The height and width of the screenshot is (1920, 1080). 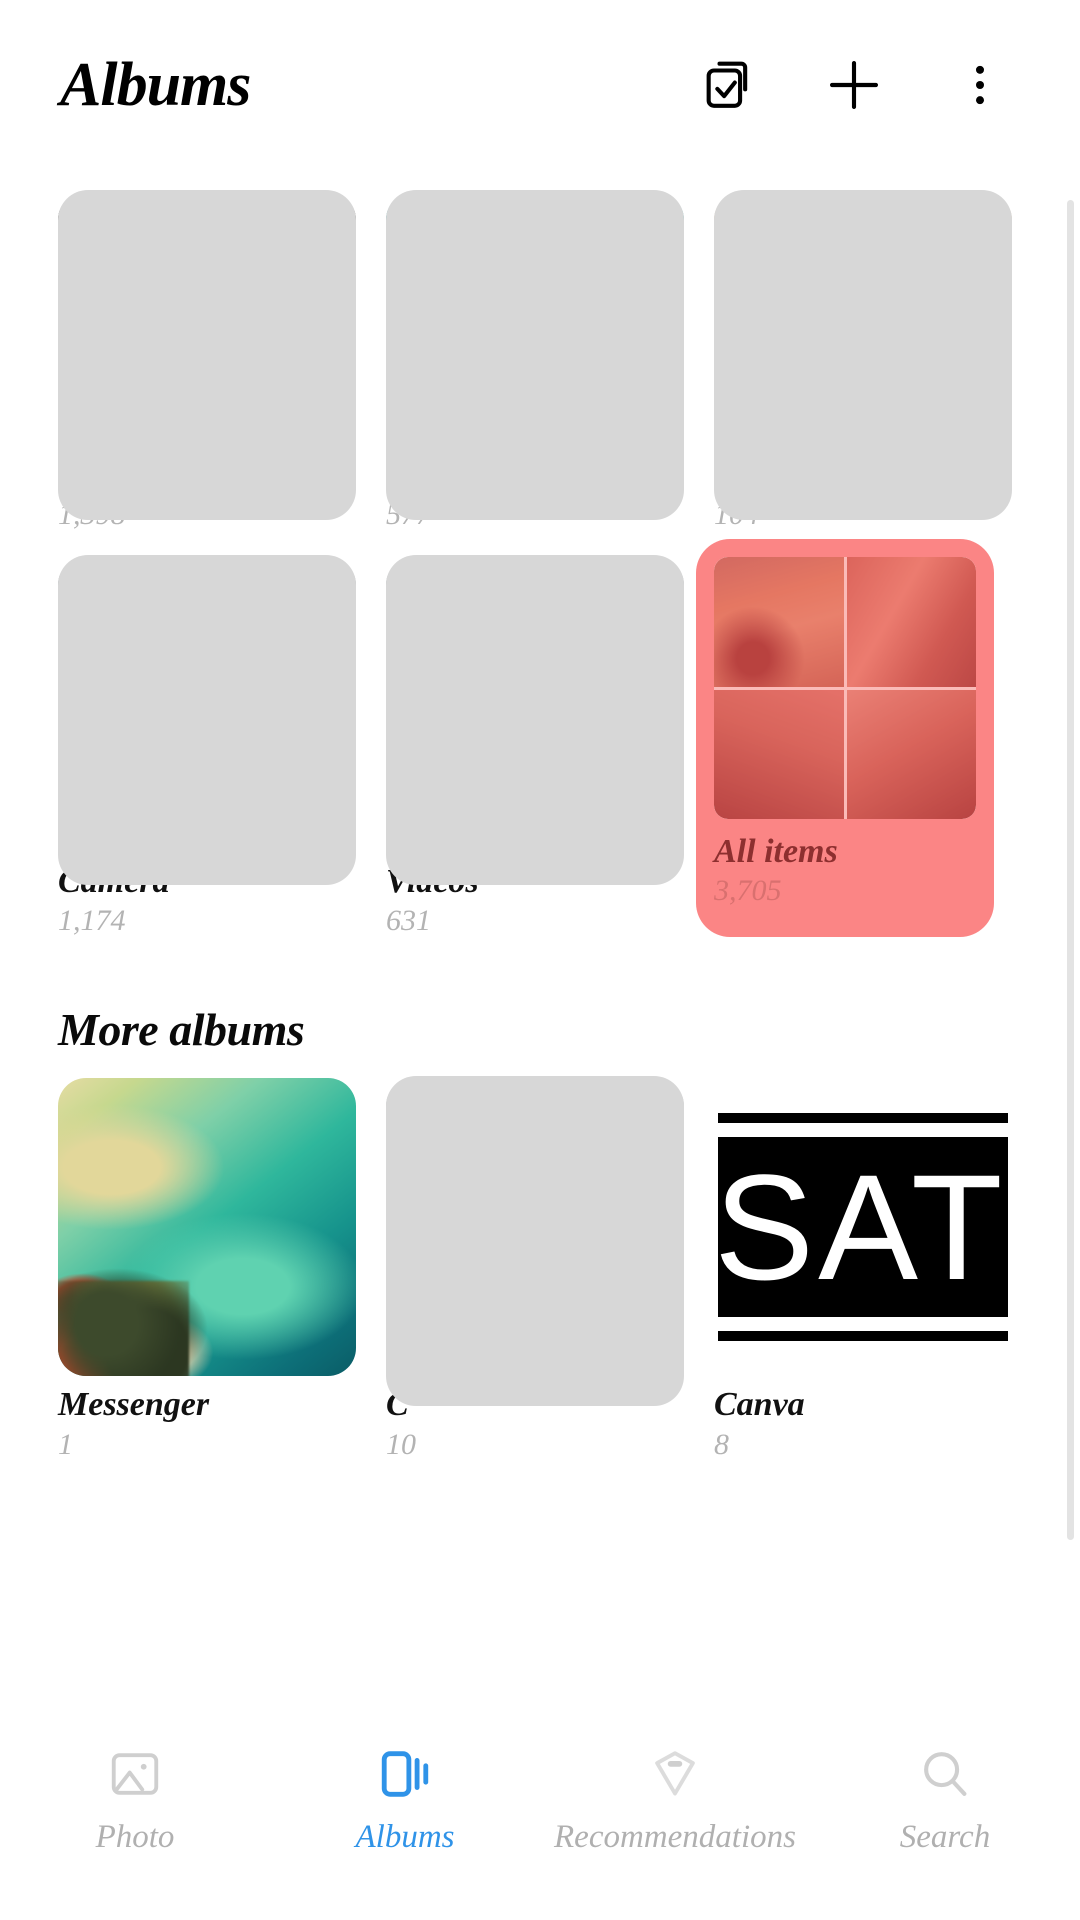 What do you see at coordinates (854, 85) in the screenshot?
I see `plus-icon` at bounding box center [854, 85].